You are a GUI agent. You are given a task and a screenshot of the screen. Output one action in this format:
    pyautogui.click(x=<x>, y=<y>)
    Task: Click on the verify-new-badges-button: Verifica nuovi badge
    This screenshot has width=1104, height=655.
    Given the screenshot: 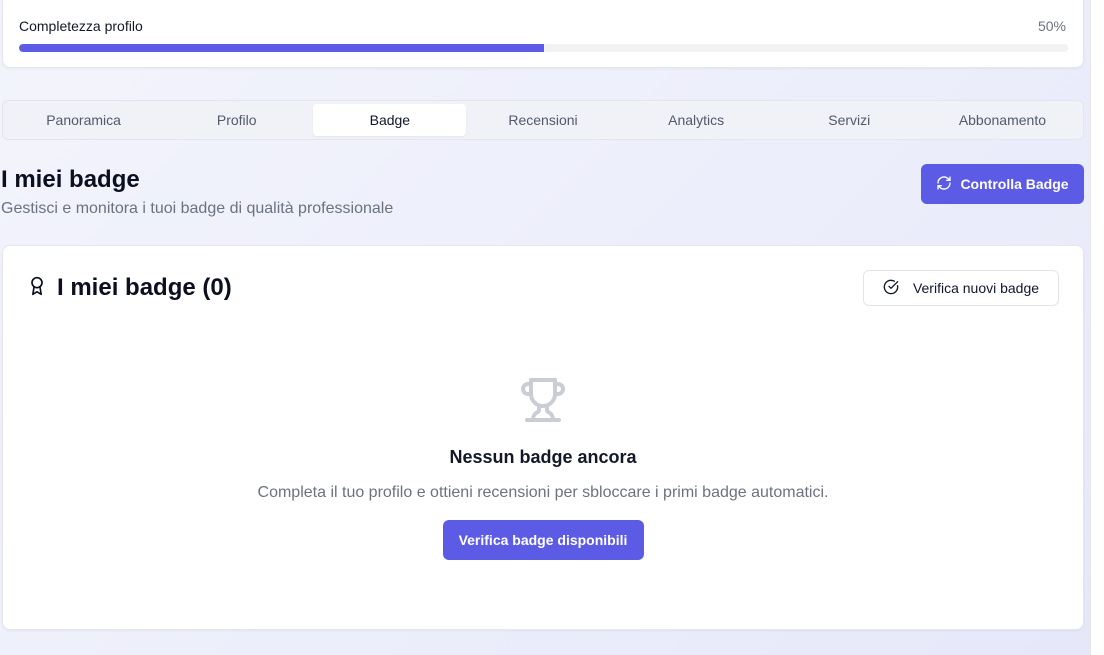 What is the action you would take?
    pyautogui.click(x=961, y=288)
    